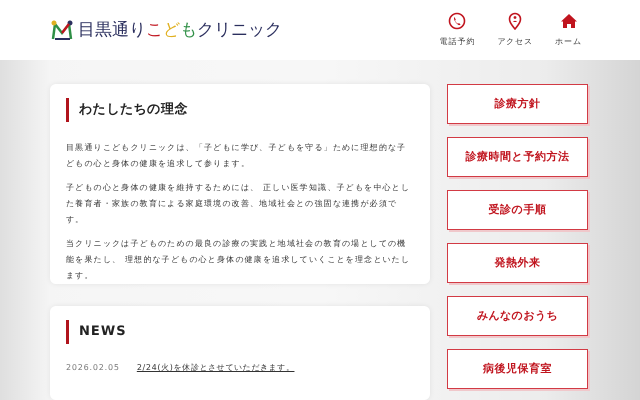 The width and height of the screenshot is (640, 400). Describe the element at coordinates (569, 21) in the screenshot. I see `home-icon` at that location.